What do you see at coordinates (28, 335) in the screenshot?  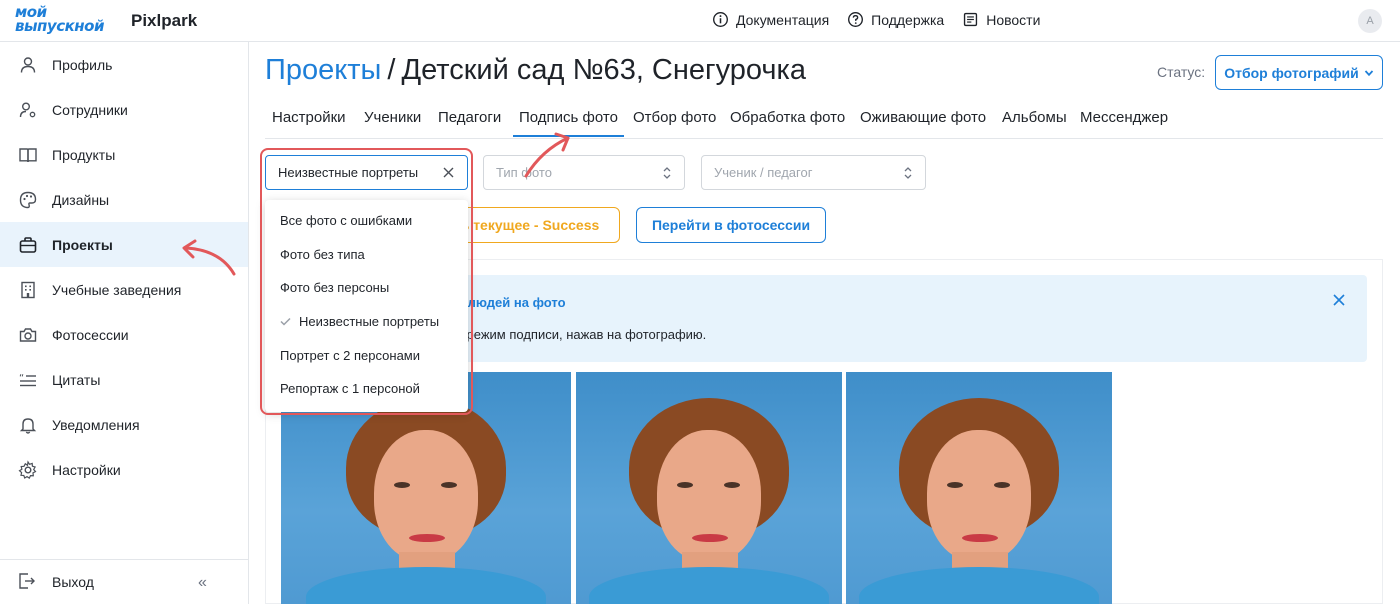 I see `camera-icon` at bounding box center [28, 335].